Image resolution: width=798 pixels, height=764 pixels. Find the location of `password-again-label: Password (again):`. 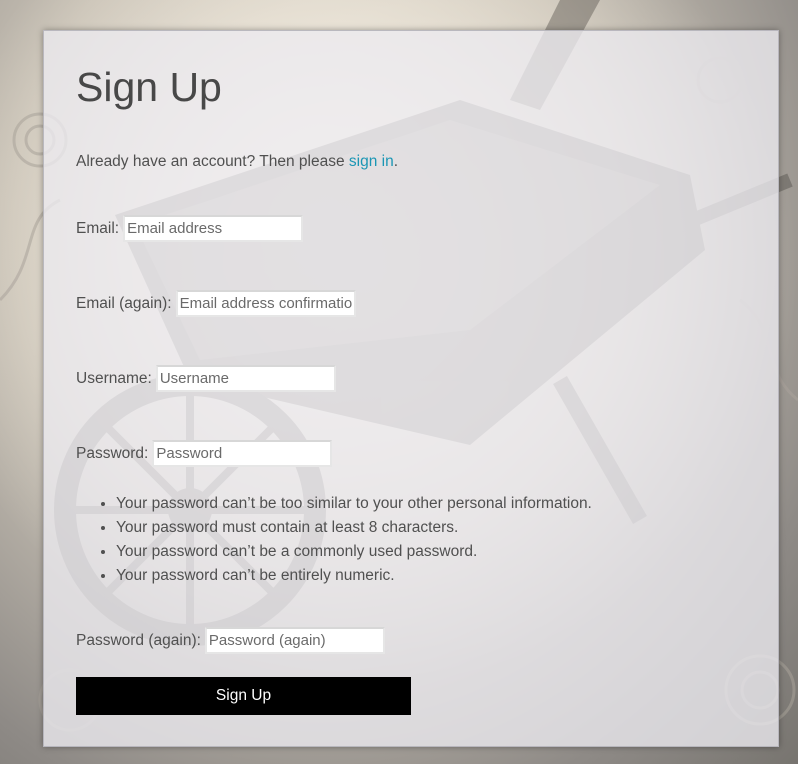

password-again-label: Password (again): is located at coordinates (138, 640).